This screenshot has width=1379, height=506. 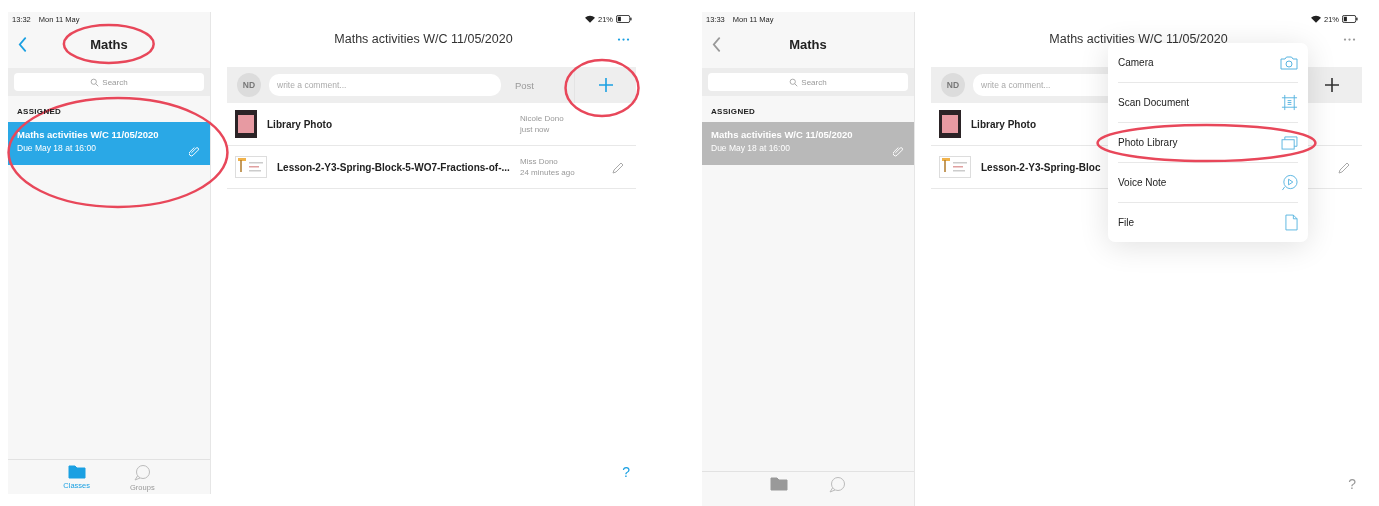 I want to click on post-author: Miss Dono, so click(x=539, y=161).